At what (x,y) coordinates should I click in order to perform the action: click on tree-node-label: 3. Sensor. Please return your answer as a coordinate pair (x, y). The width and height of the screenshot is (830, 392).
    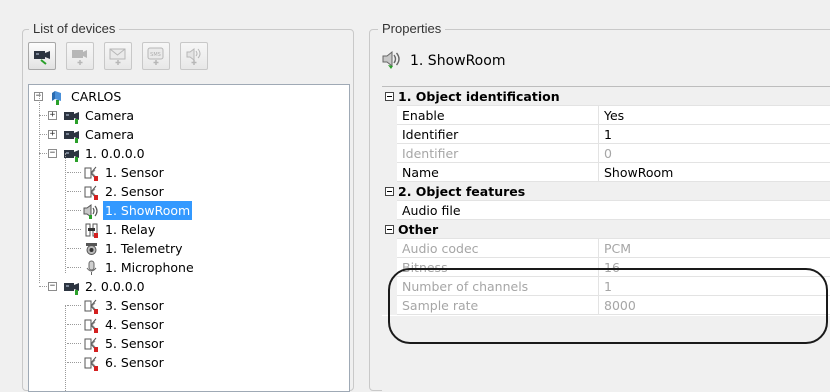
    Looking at the image, I should click on (134, 305).